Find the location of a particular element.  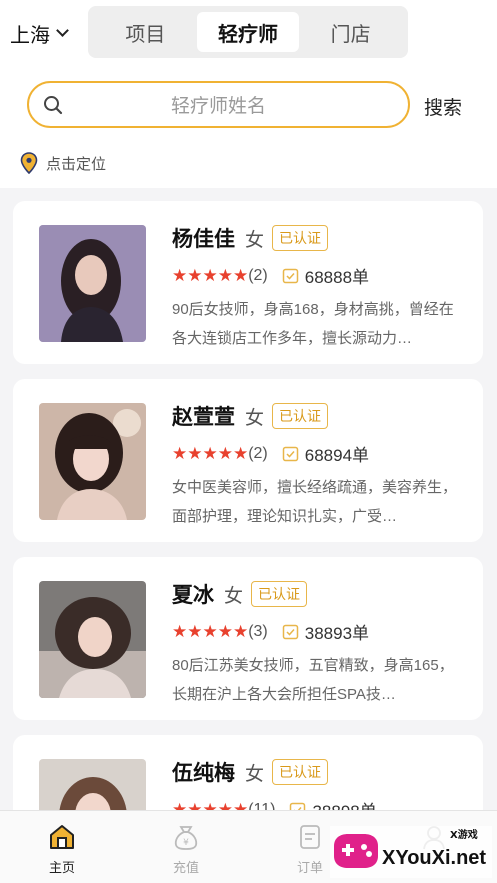

search-input: 轻疗师姓名 is located at coordinates (218, 104).